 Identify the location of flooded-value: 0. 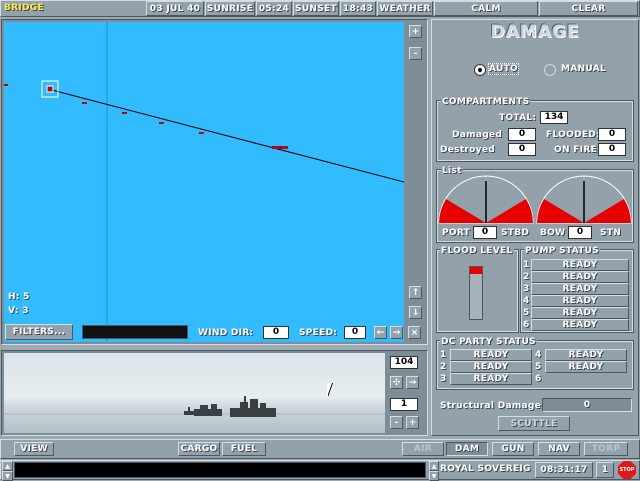
(612, 134).